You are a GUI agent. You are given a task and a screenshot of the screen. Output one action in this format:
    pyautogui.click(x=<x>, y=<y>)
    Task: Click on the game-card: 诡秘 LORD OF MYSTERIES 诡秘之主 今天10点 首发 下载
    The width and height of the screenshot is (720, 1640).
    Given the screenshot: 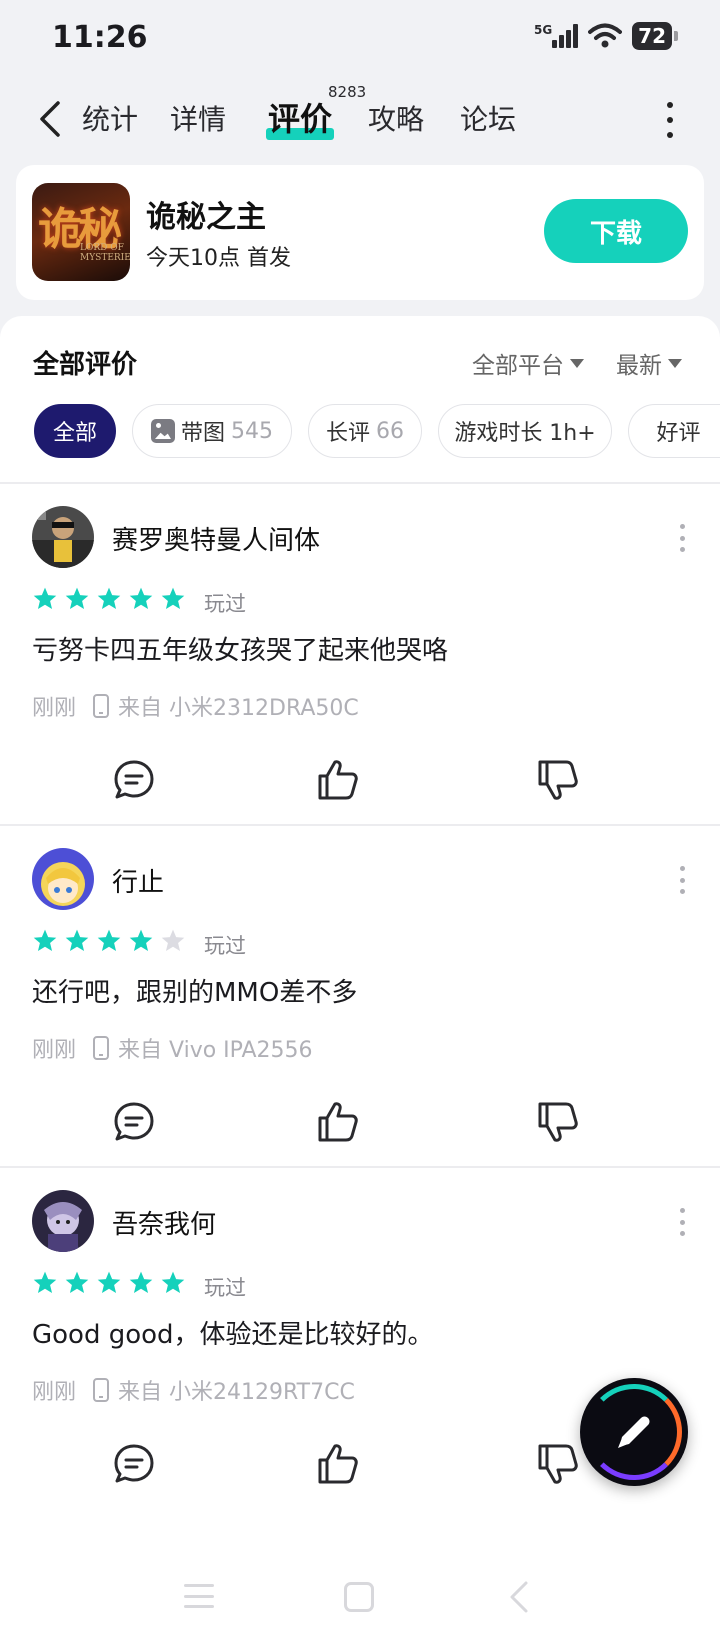 What is the action you would take?
    pyautogui.click(x=360, y=232)
    